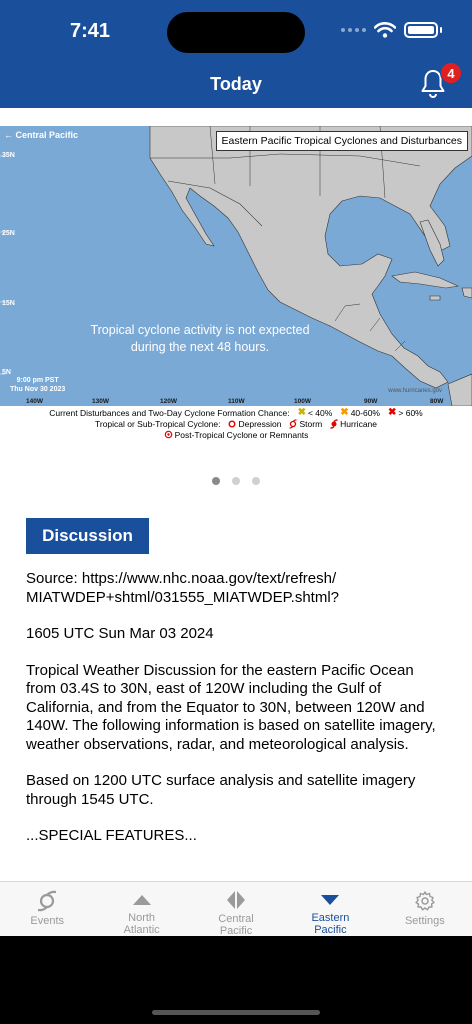 Image resolution: width=472 pixels, height=1024 pixels. I want to click on tab-central-pacific: Central Pacific, so click(236, 909).